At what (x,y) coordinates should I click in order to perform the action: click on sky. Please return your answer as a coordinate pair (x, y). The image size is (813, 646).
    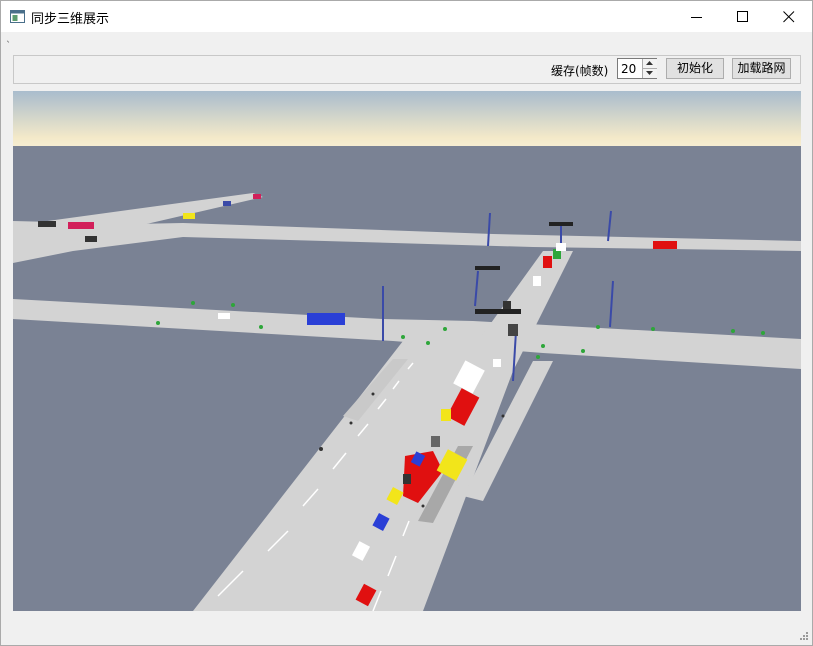
    Looking at the image, I should click on (407, 120).